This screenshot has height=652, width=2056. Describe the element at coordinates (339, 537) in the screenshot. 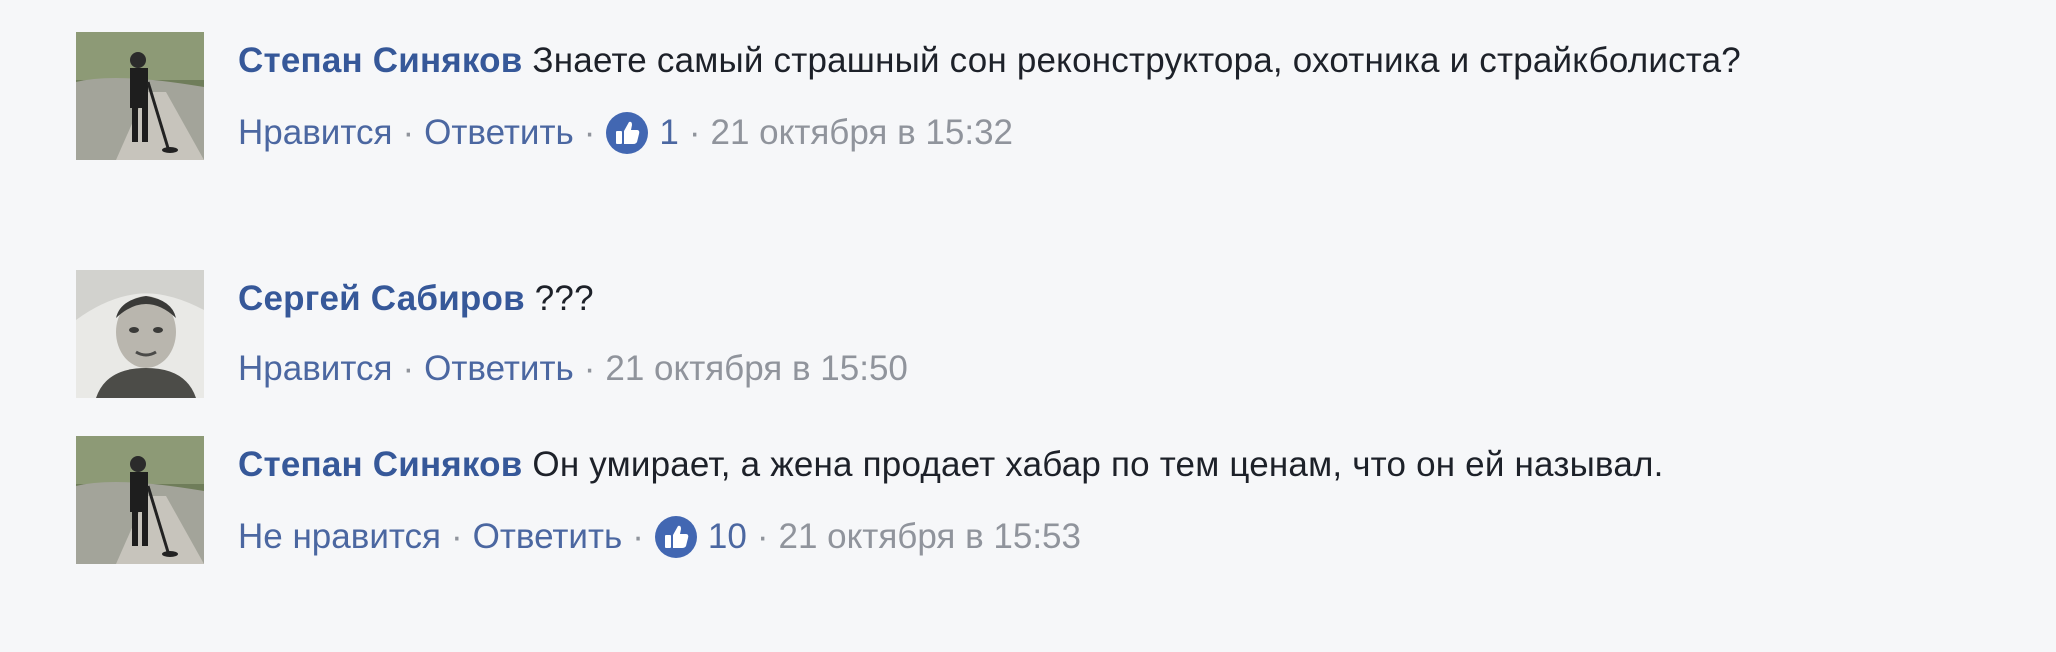

I see `unlike-button: Не нравится` at that location.